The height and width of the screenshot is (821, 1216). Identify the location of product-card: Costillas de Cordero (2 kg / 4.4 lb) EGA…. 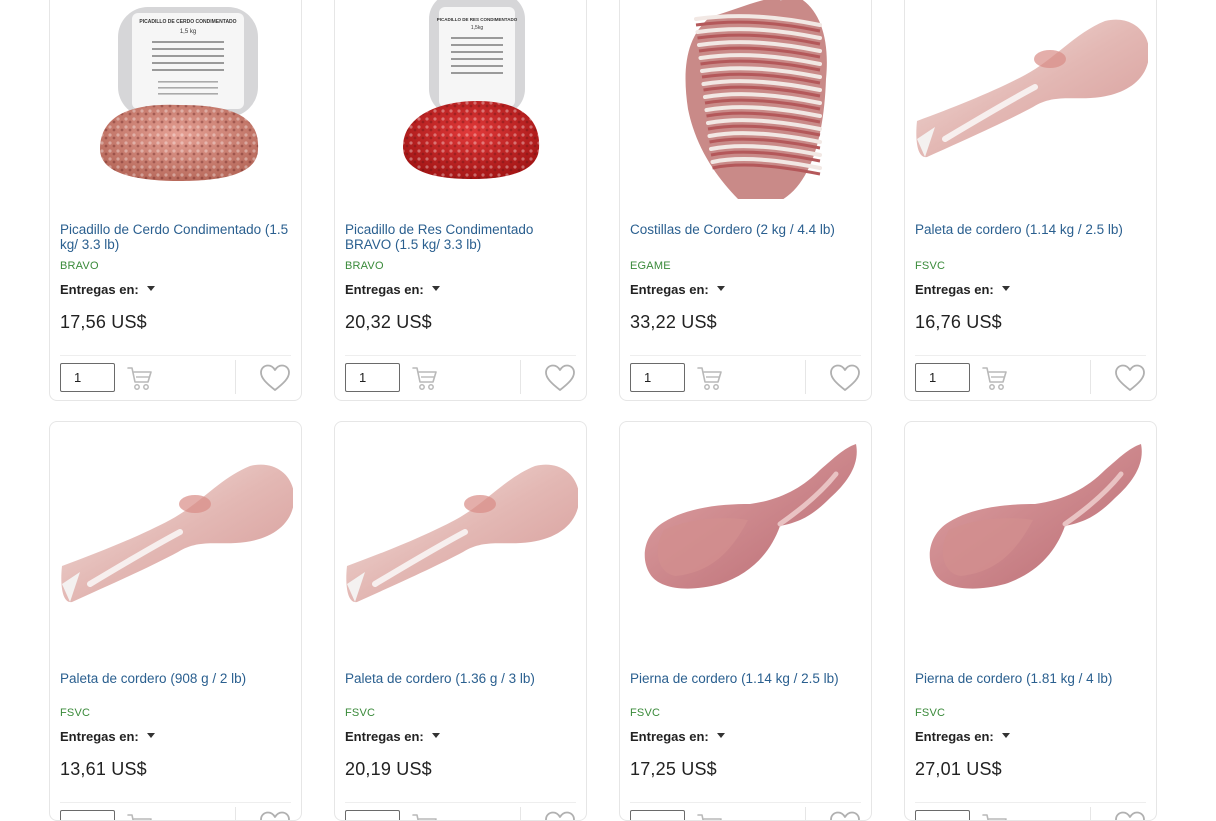
(745, 200).